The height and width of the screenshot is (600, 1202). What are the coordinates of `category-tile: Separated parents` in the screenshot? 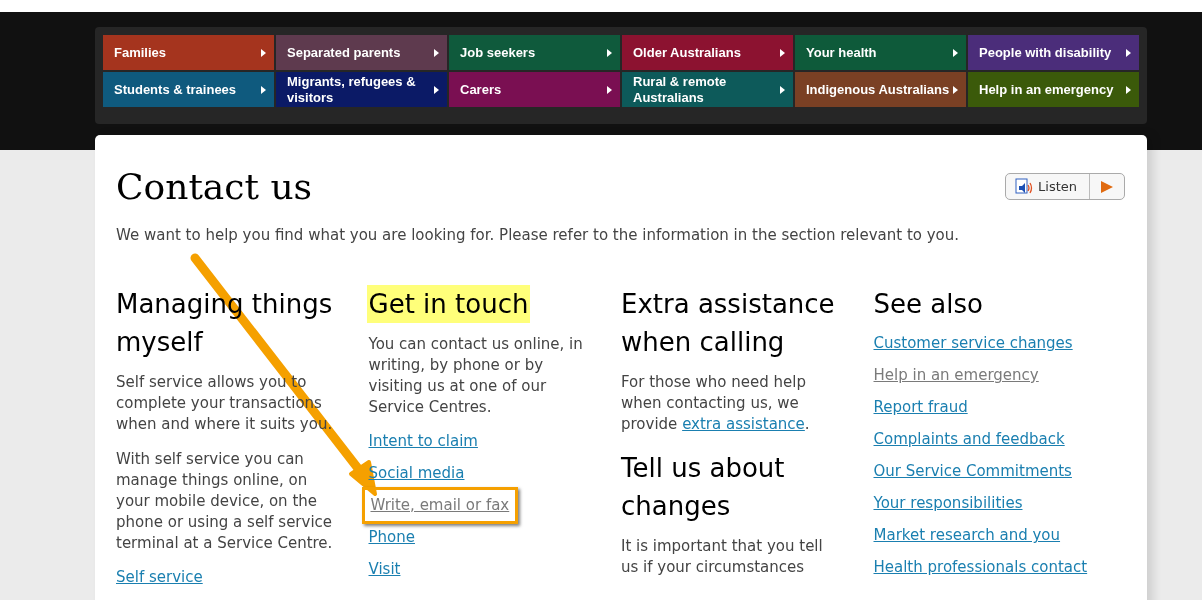 It's located at (361, 52).